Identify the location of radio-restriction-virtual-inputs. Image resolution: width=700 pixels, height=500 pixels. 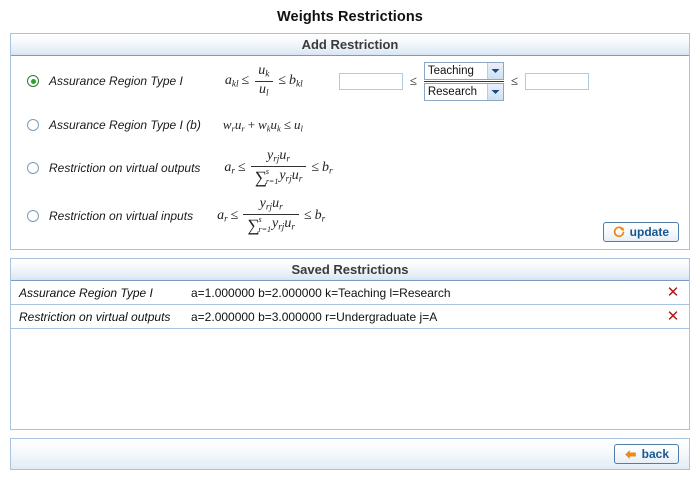
(33, 216).